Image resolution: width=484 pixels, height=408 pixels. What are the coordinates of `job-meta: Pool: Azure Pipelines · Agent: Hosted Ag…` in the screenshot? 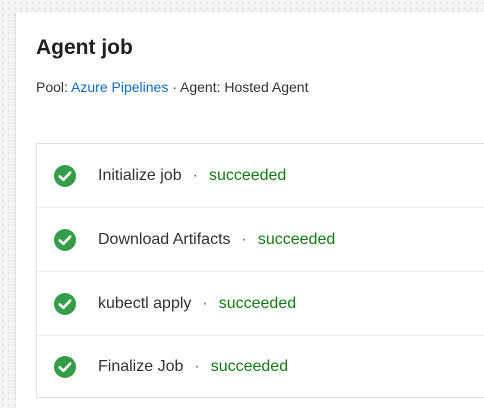 It's located at (172, 87).